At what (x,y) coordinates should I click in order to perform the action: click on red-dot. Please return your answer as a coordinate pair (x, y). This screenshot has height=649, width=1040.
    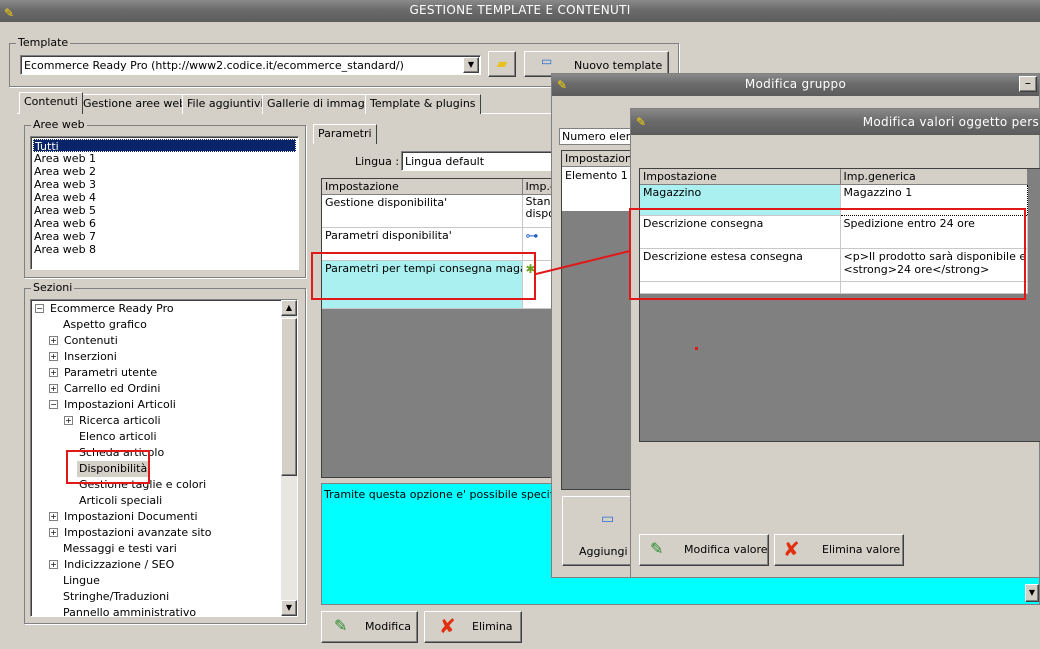
    Looking at the image, I should click on (696, 348).